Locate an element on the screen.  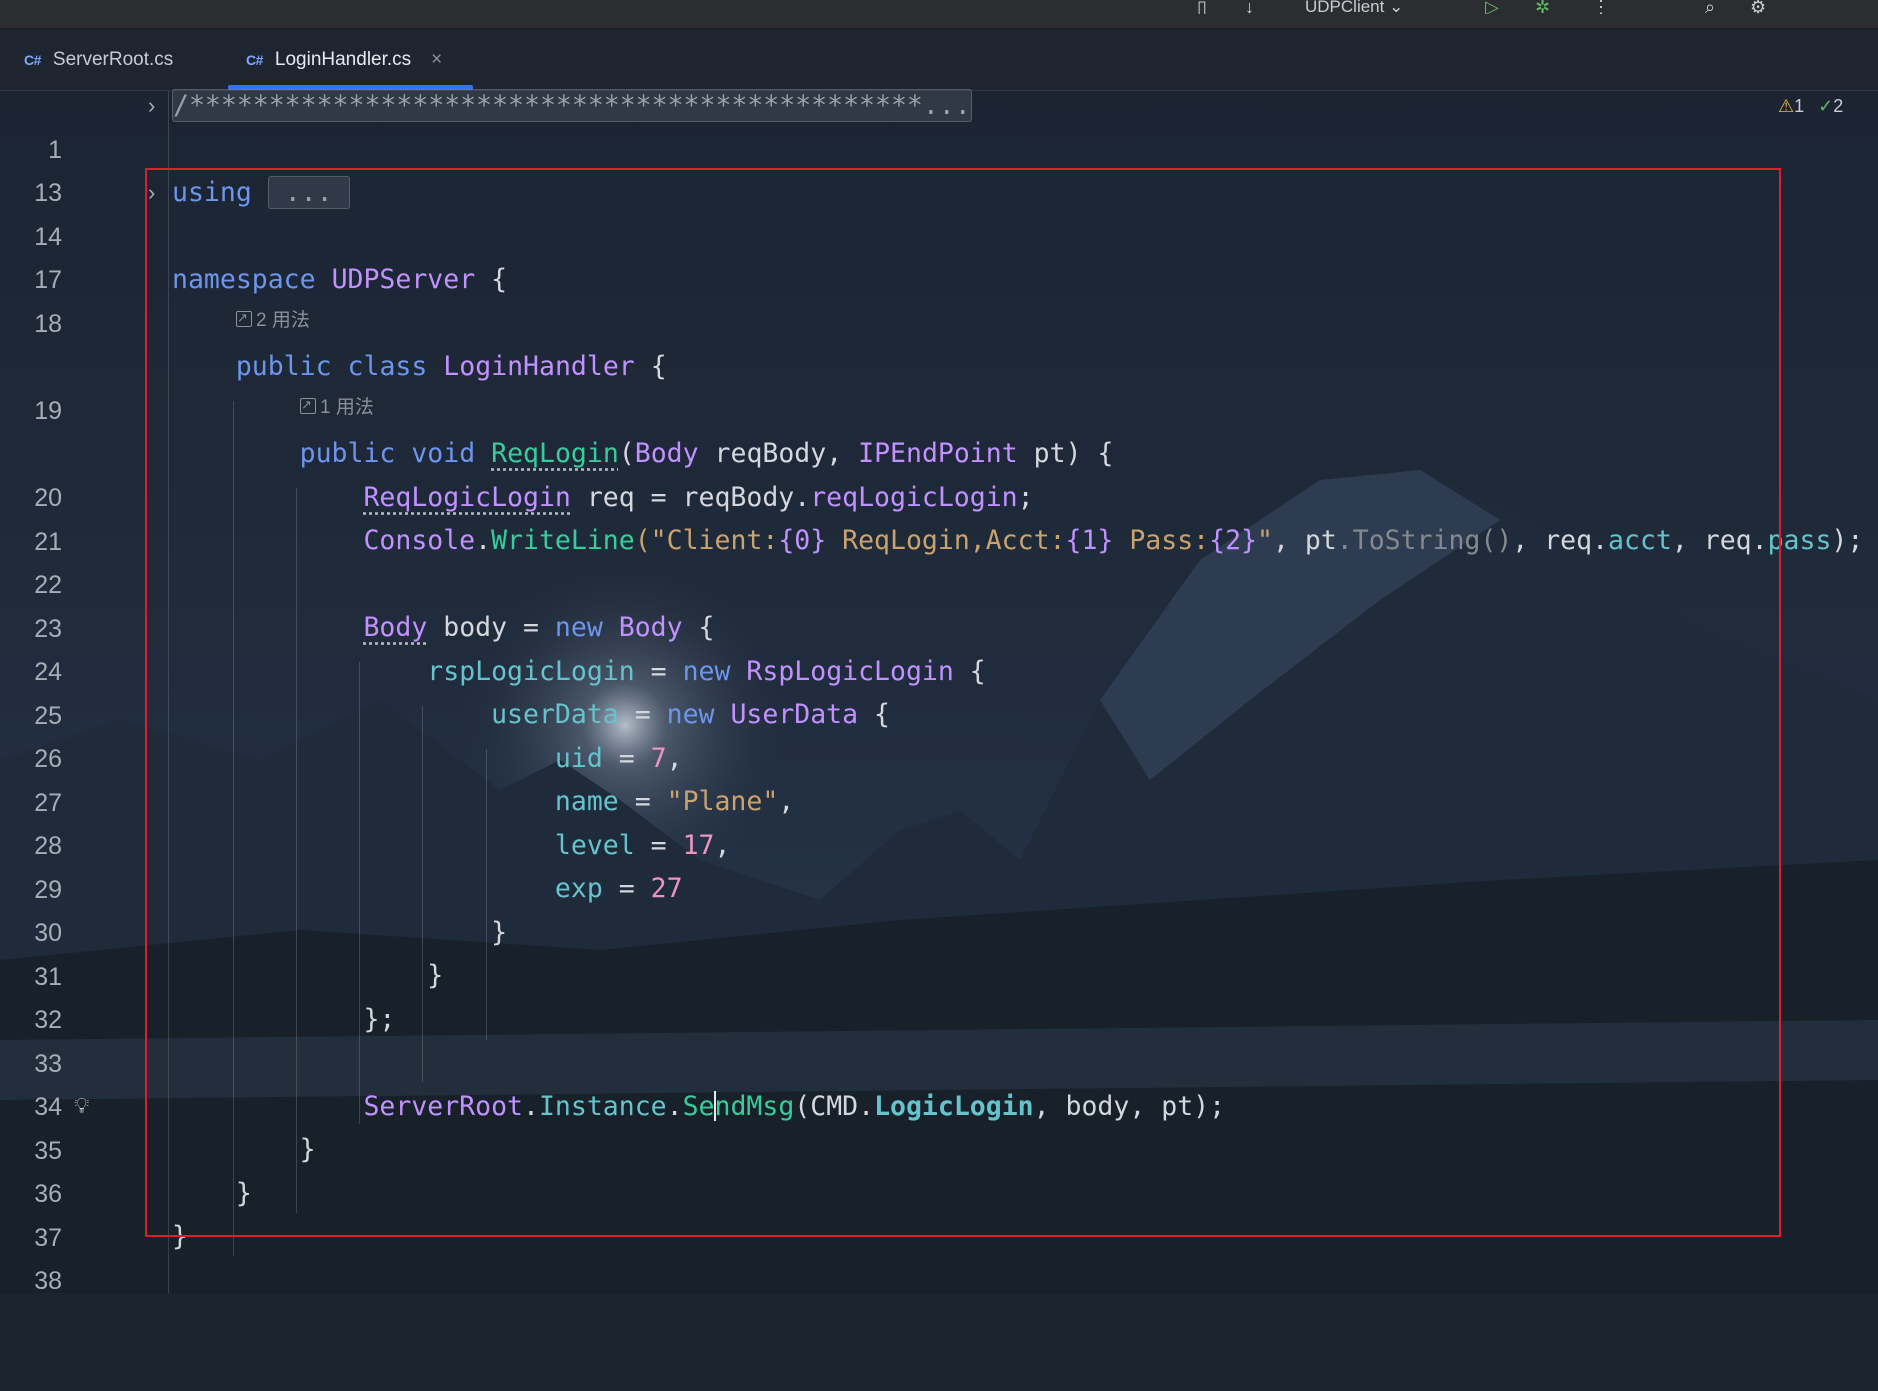
usages-hint-method: 1 用法 is located at coordinates (337, 406).